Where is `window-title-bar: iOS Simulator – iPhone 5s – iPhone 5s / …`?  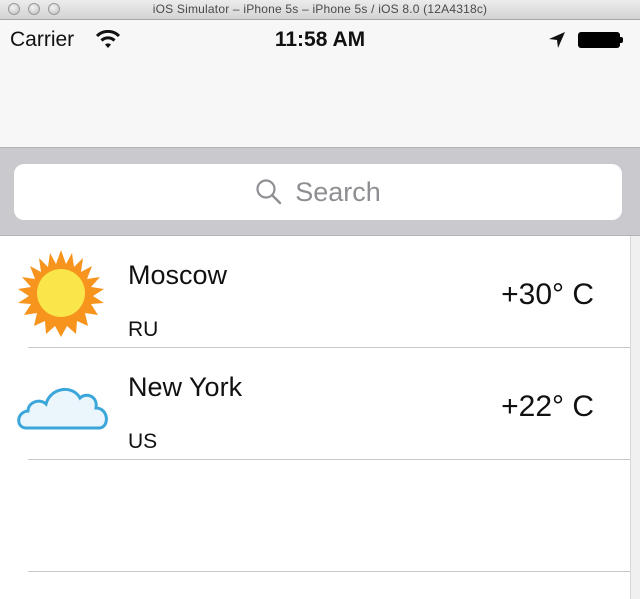 window-title-bar: iOS Simulator – iPhone 5s – iPhone 5s / … is located at coordinates (320, 10).